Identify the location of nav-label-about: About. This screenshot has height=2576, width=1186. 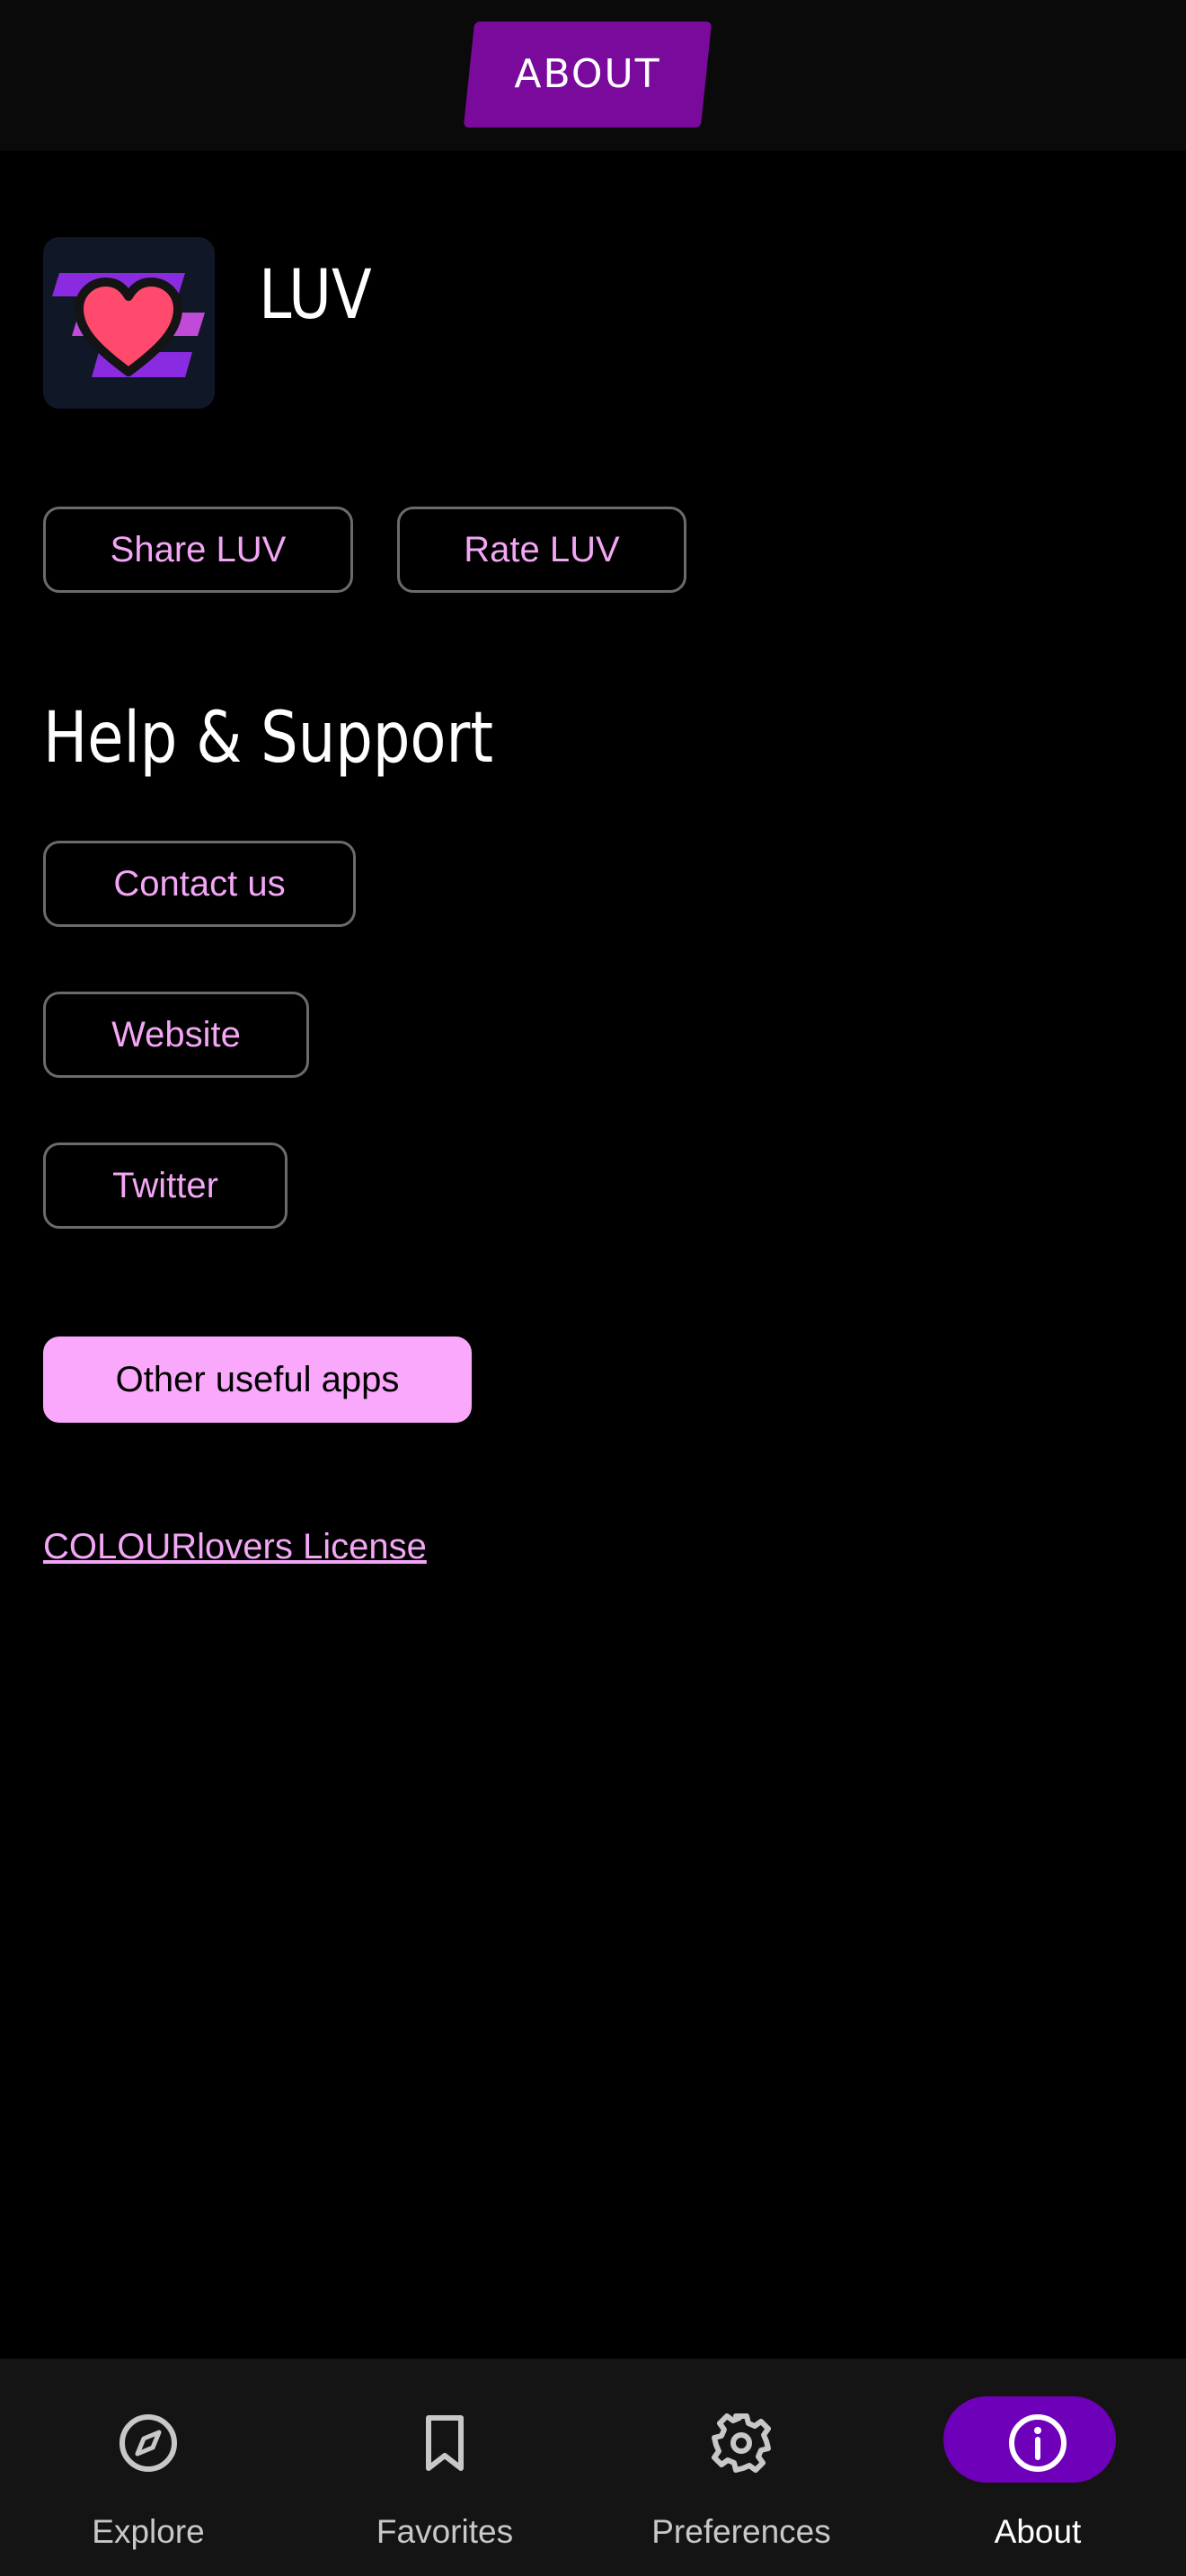
(1038, 2531).